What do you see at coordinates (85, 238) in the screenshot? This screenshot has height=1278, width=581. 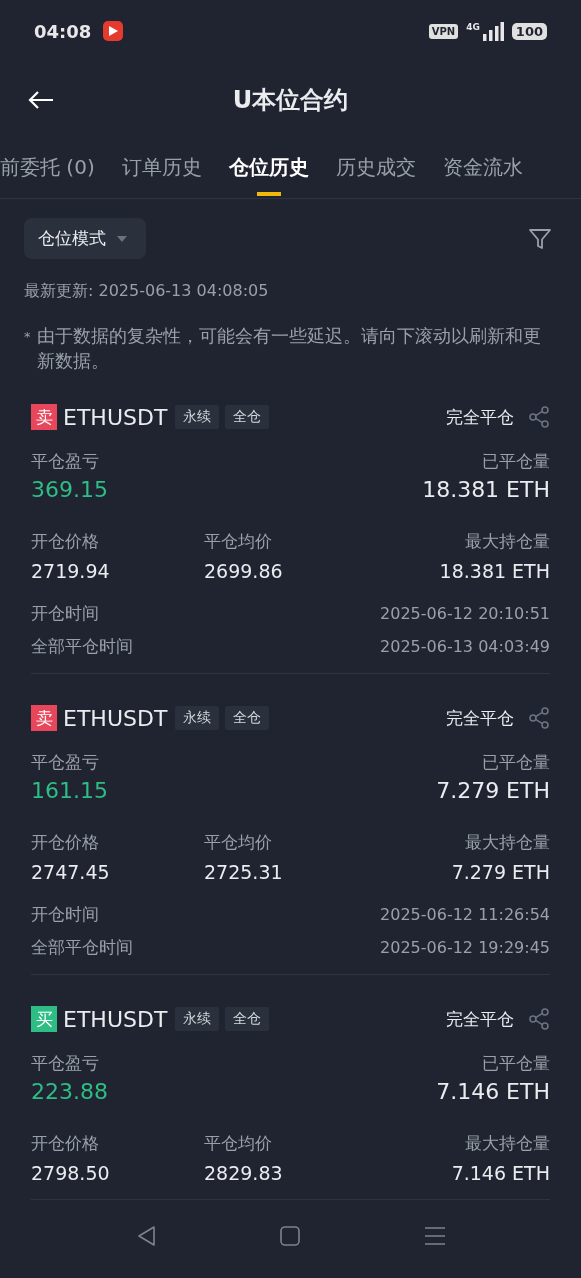 I see `mode-dropdown: 仓位模式` at bounding box center [85, 238].